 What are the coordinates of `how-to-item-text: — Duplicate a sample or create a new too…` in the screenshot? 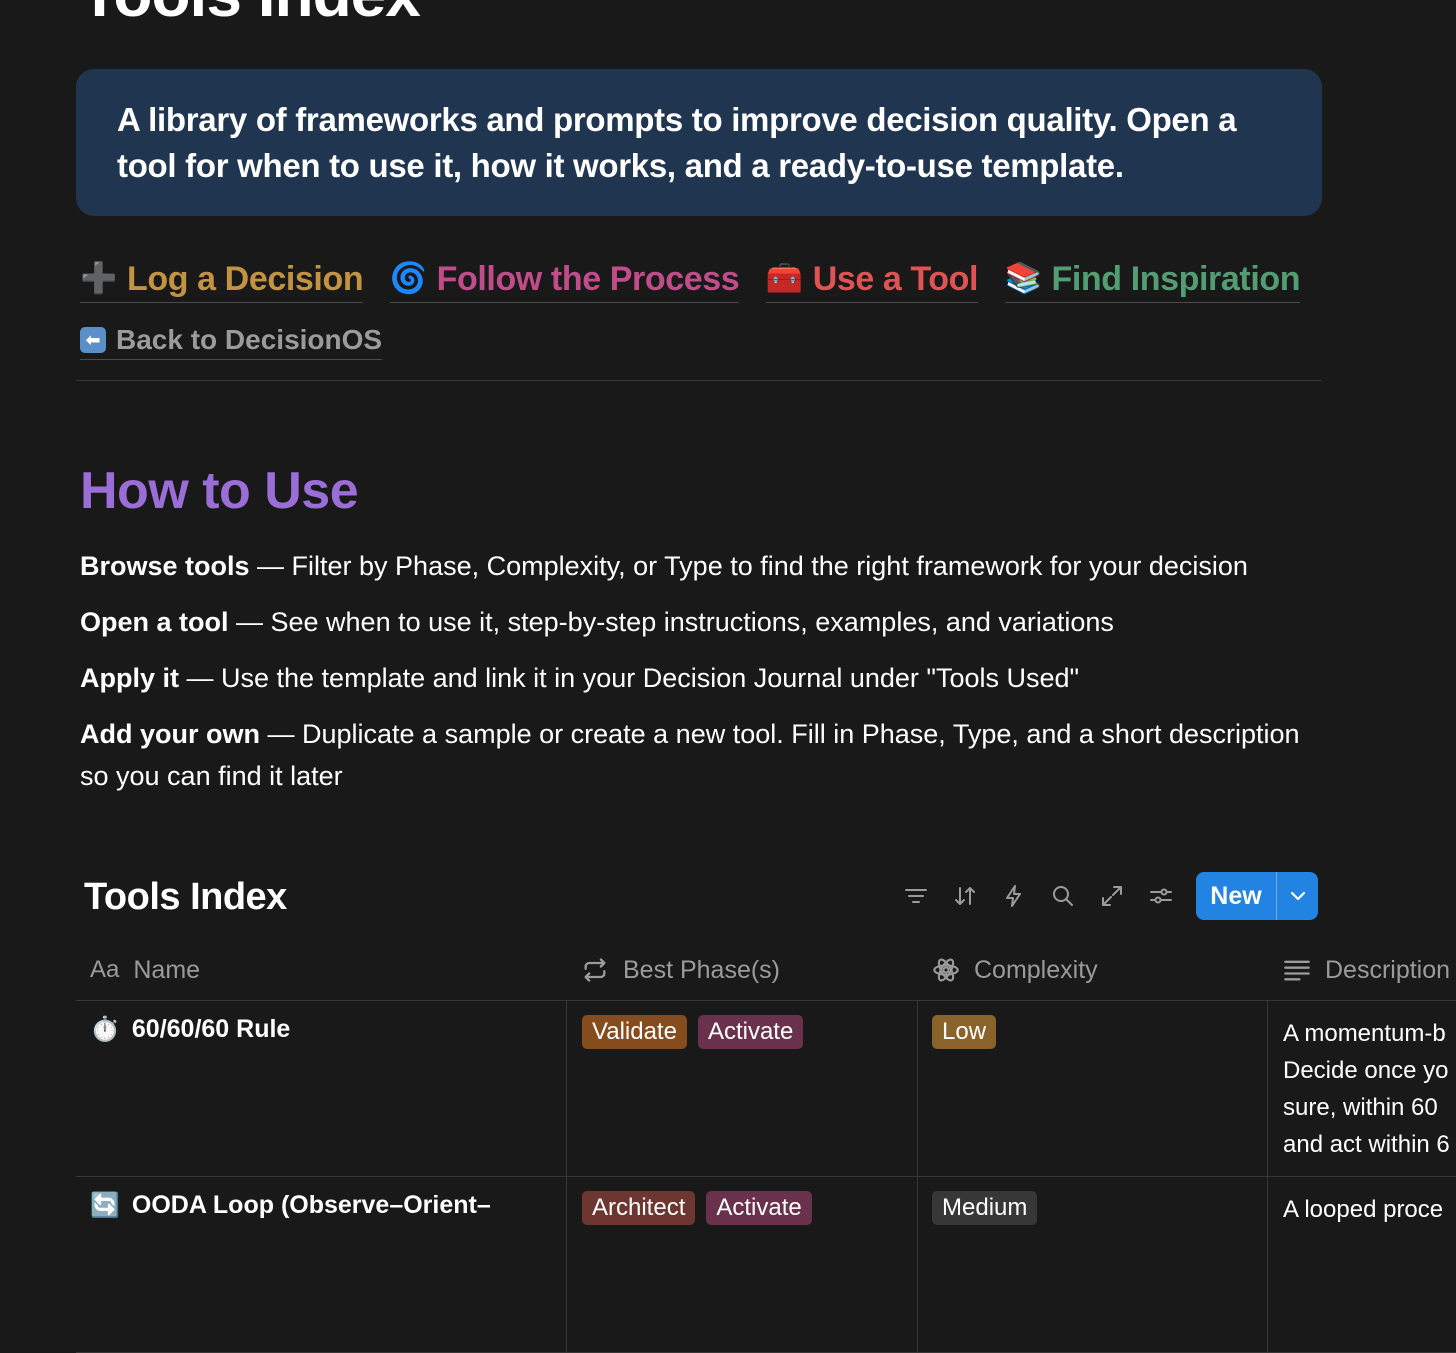 It's located at (690, 755).